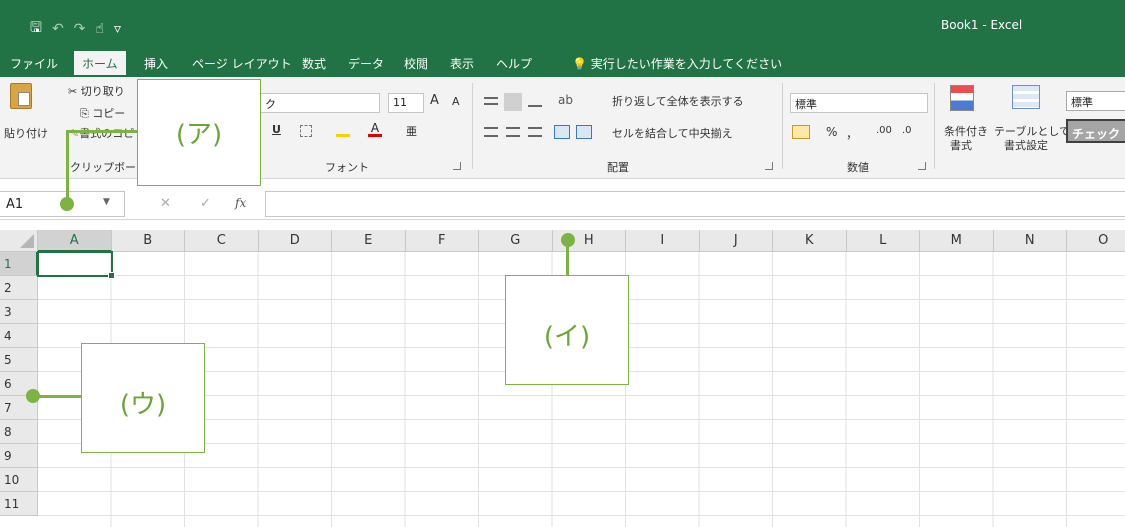 The image size is (1125, 527). What do you see at coordinates (859, 103) in the screenshot?
I see `number-format-select: 標準` at bounding box center [859, 103].